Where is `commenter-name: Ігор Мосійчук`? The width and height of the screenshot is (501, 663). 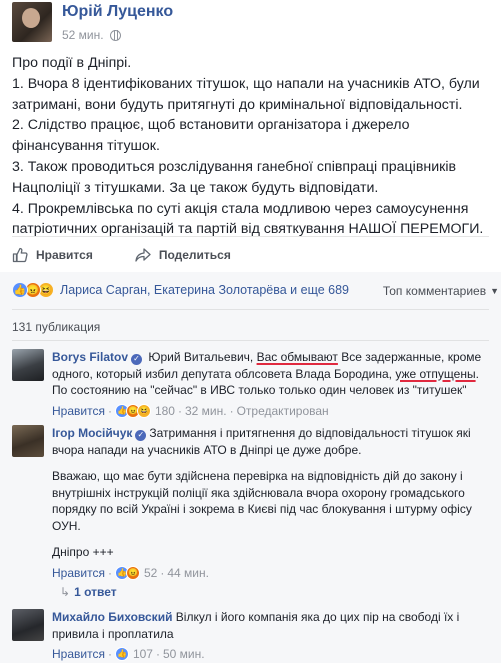 commenter-name: Ігор Мосійчук is located at coordinates (92, 433).